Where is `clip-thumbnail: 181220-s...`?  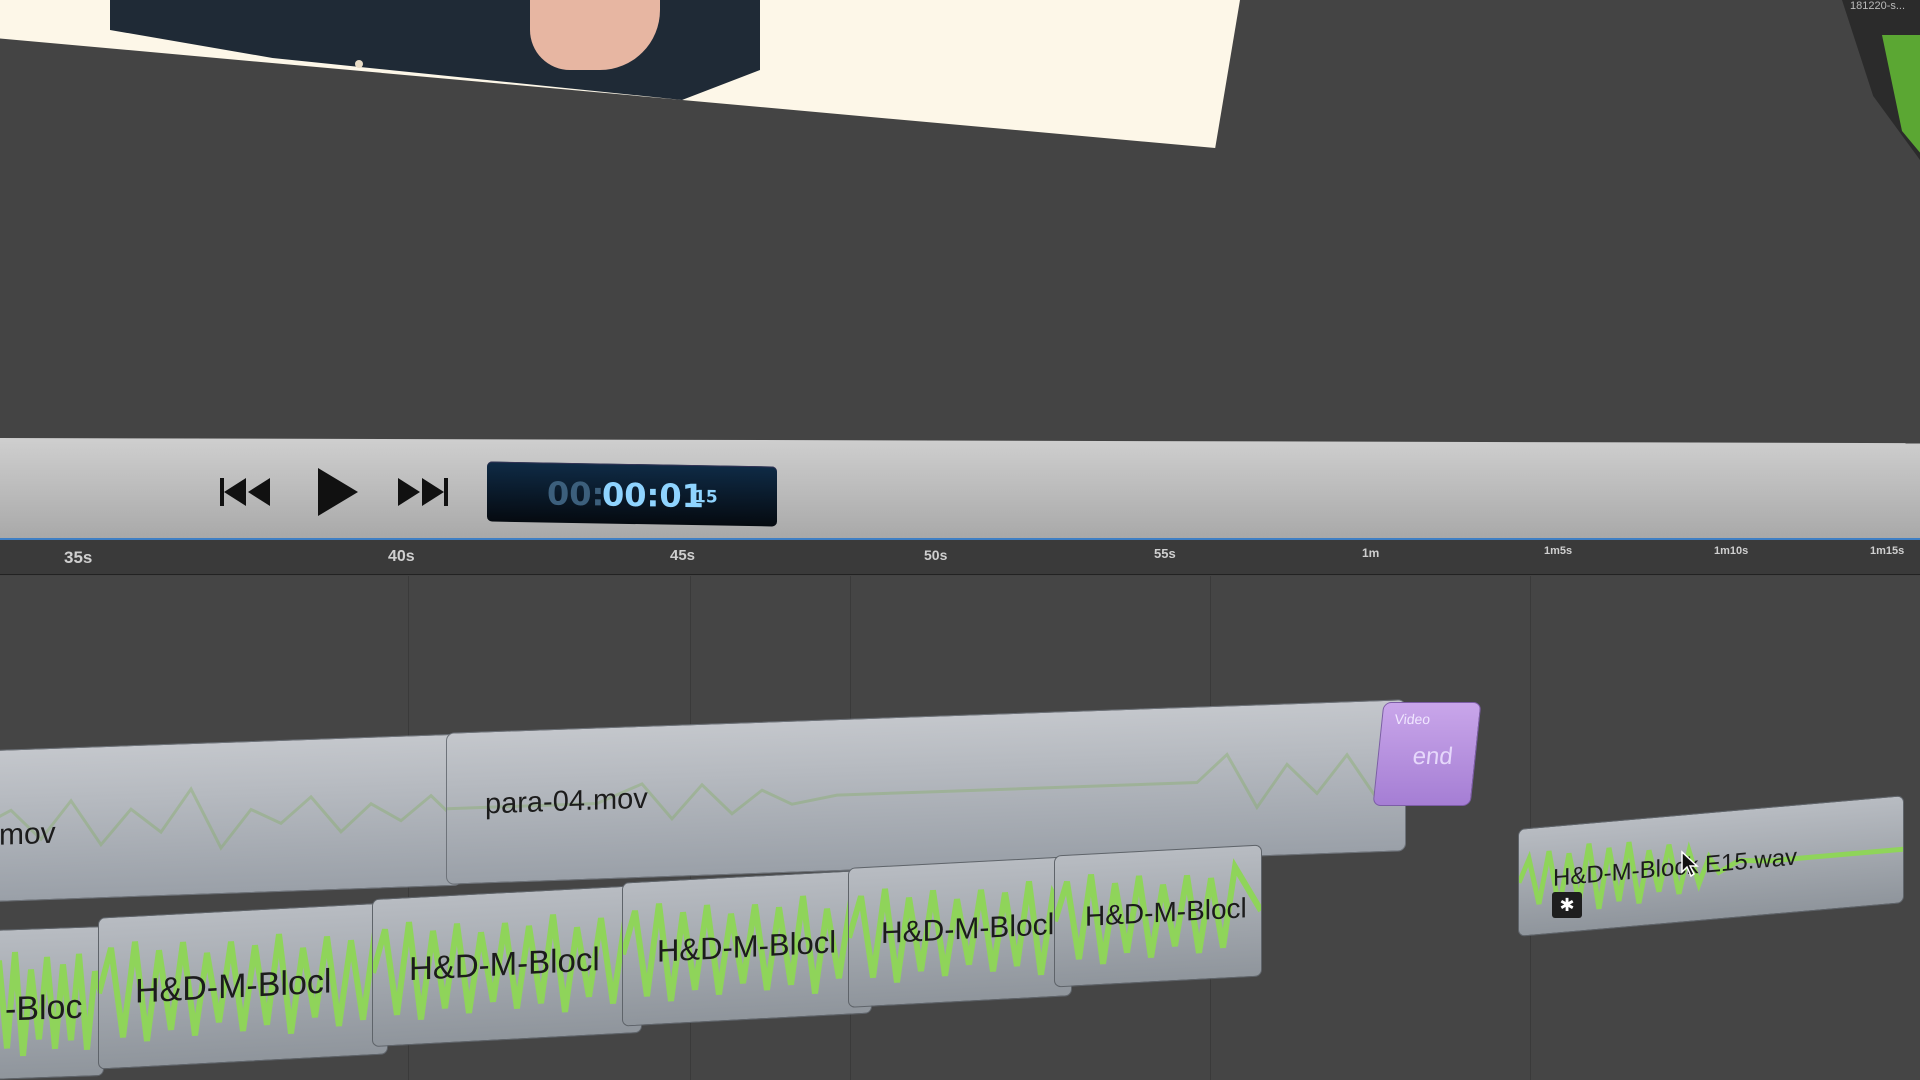
clip-thumbnail: 181220-s... is located at coordinates (1881, 80).